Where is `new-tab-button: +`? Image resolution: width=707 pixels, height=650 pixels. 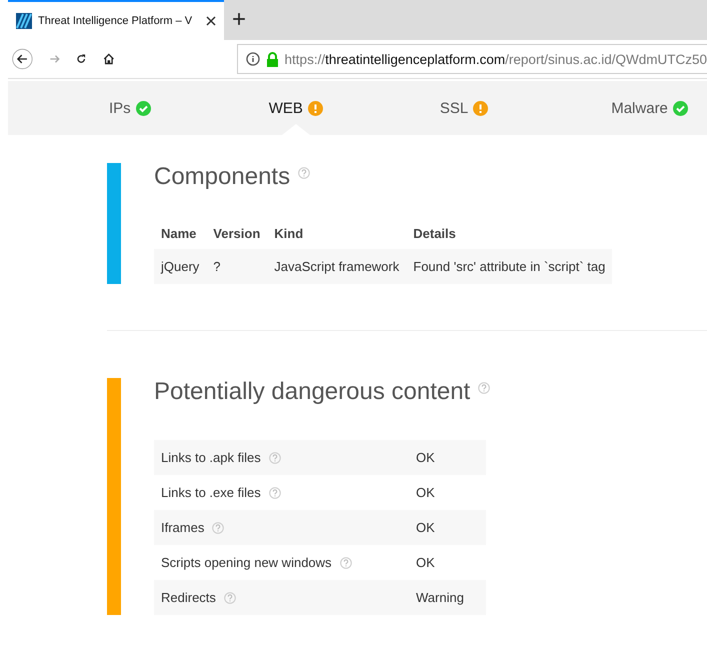 new-tab-button: + is located at coordinates (239, 20).